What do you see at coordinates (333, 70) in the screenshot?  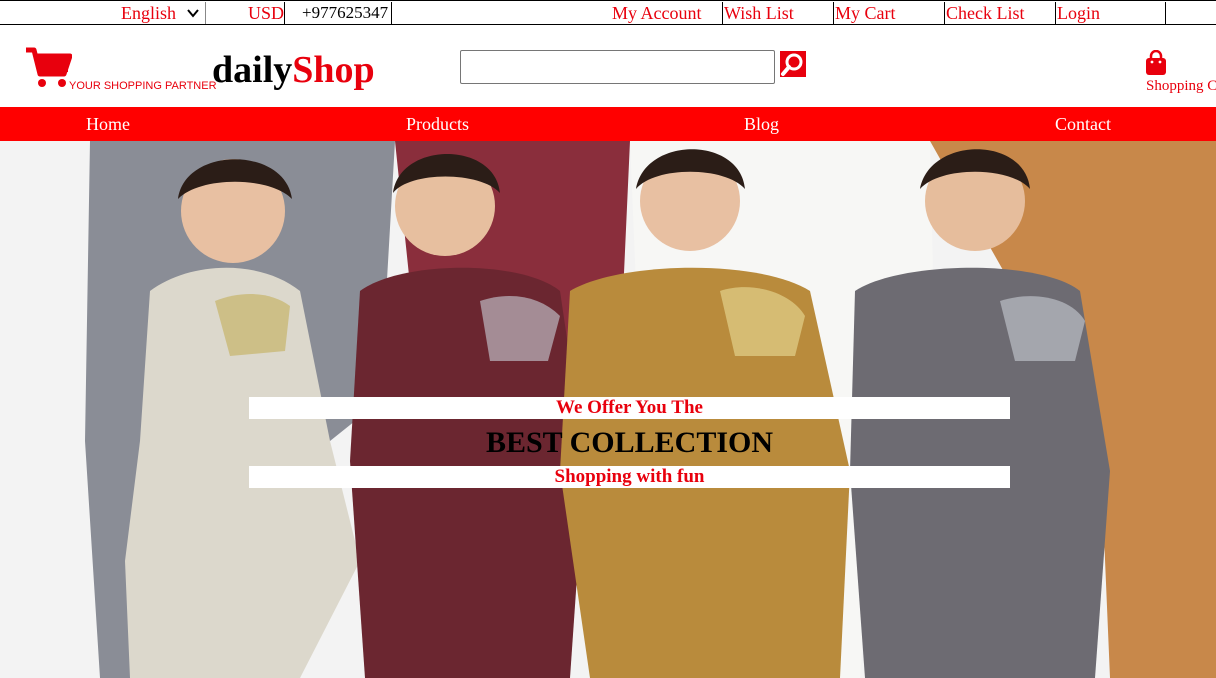 I see `brand-name-part2: Shop` at bounding box center [333, 70].